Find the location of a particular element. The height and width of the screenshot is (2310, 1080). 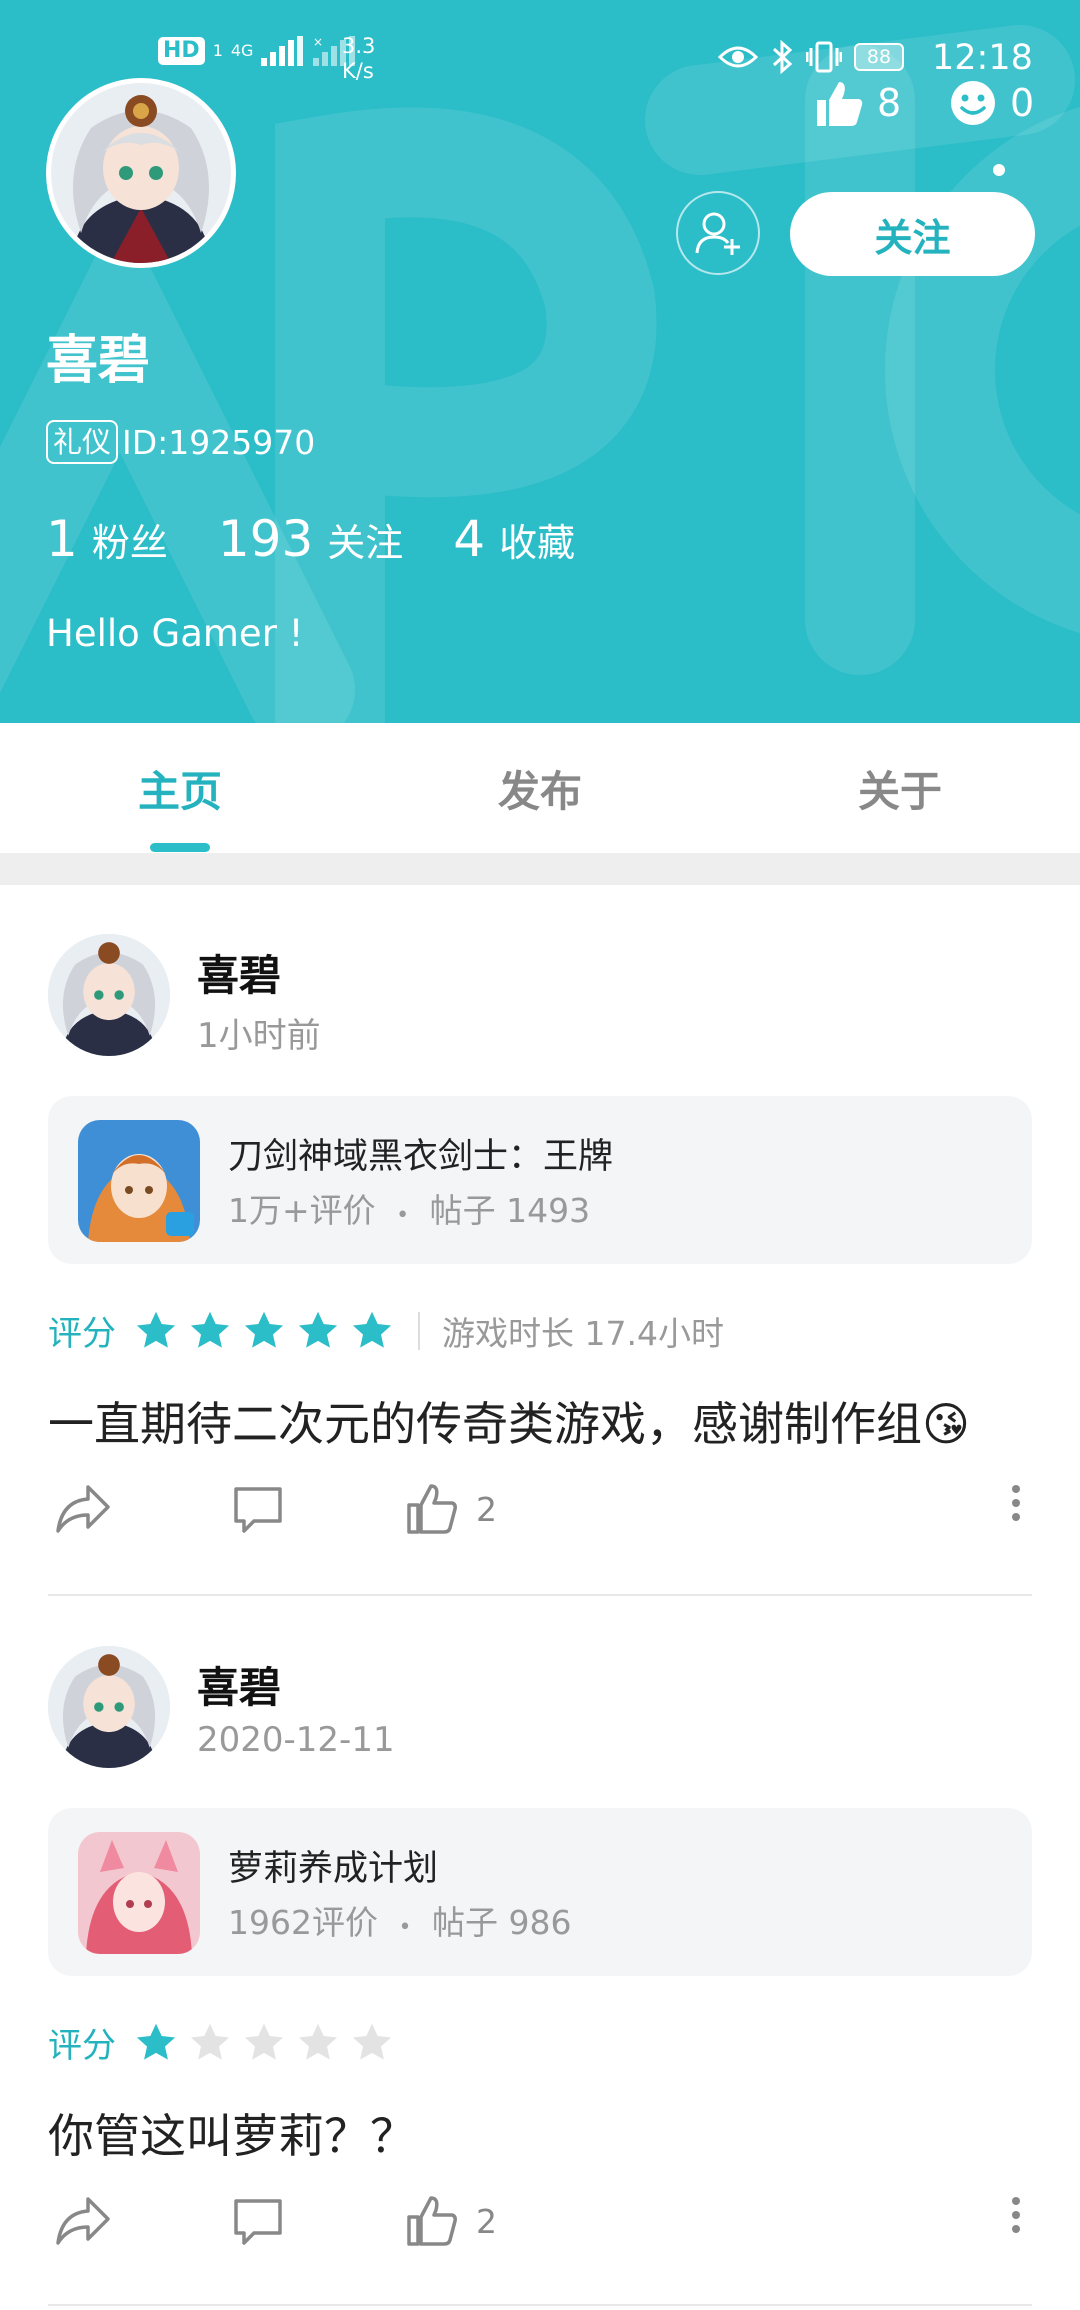

rating-row: 评分 游戏时长 17.4小时 is located at coordinates (386, 1330).